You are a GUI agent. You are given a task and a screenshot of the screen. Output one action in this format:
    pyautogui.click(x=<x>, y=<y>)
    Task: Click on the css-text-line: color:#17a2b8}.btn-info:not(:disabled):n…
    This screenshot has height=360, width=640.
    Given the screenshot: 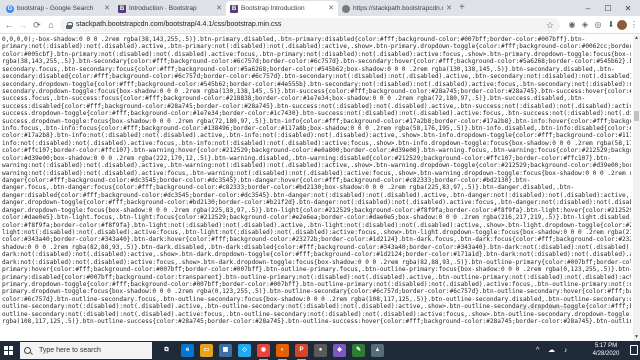 What is the action you would take?
    pyautogui.click(x=316, y=136)
    